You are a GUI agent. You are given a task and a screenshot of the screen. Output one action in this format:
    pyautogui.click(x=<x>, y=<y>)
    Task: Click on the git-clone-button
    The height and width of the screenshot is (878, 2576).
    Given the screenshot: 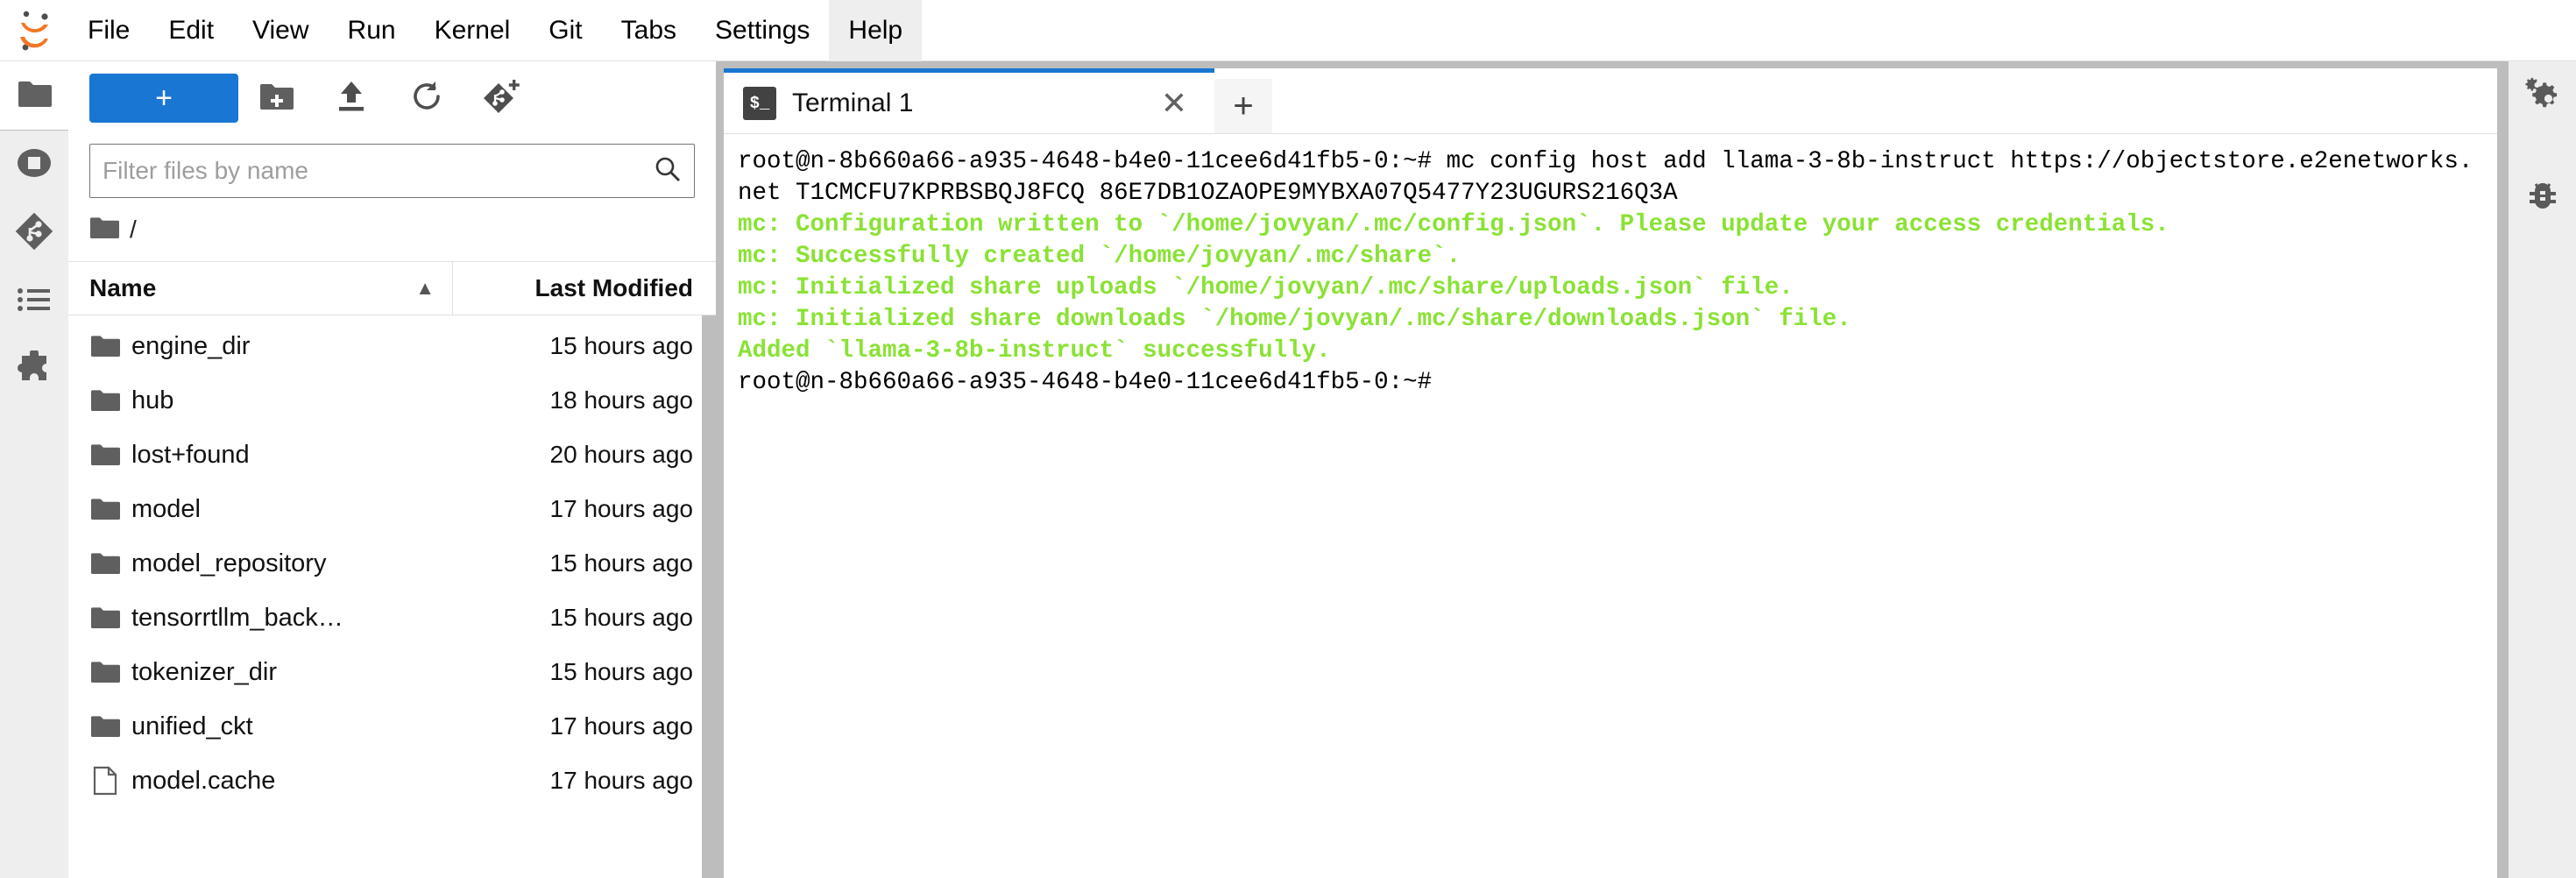 What is the action you would take?
    pyautogui.click(x=502, y=98)
    